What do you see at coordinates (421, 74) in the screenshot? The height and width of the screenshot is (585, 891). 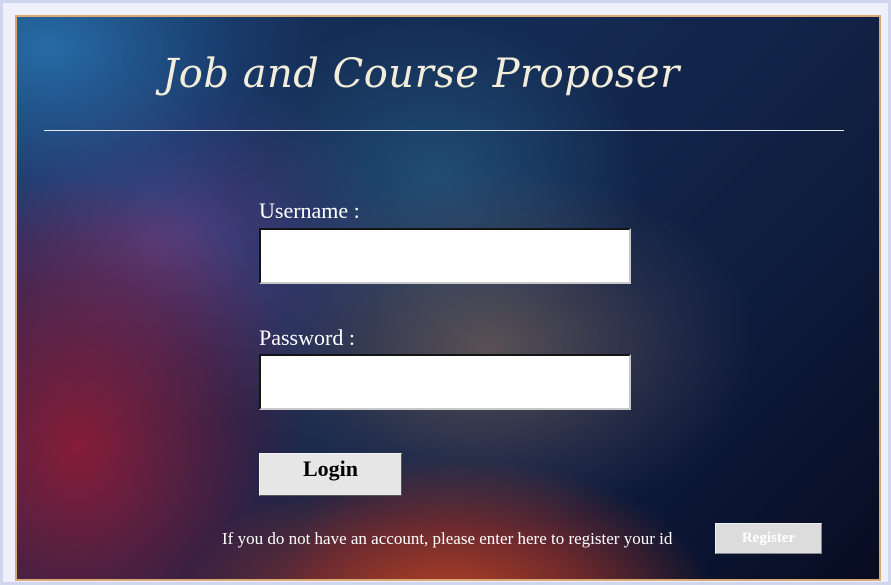 I see `page-title: Job and Course Proposer` at bounding box center [421, 74].